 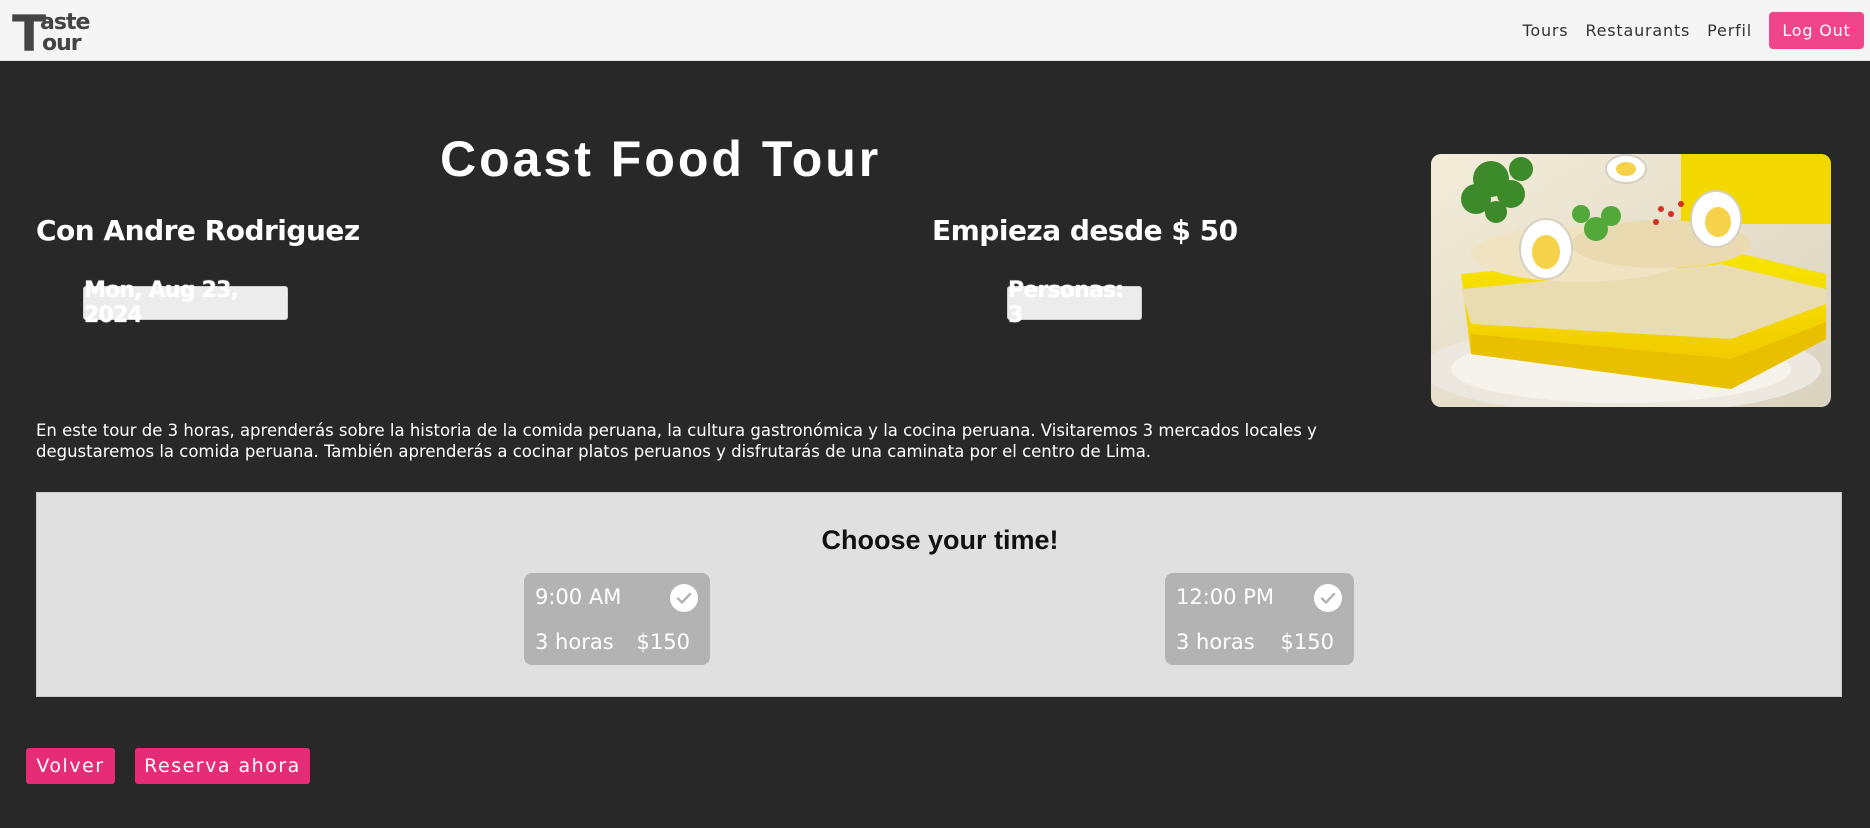 What do you see at coordinates (1074, 303) in the screenshot?
I see `people-badge: Personas: 3` at bounding box center [1074, 303].